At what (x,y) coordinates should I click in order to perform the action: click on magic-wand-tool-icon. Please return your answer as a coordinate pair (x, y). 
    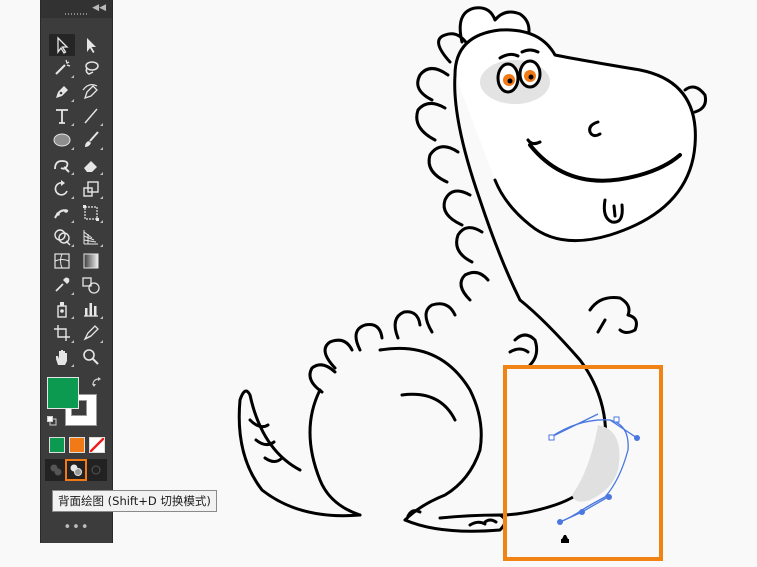
    Looking at the image, I should click on (63, 67).